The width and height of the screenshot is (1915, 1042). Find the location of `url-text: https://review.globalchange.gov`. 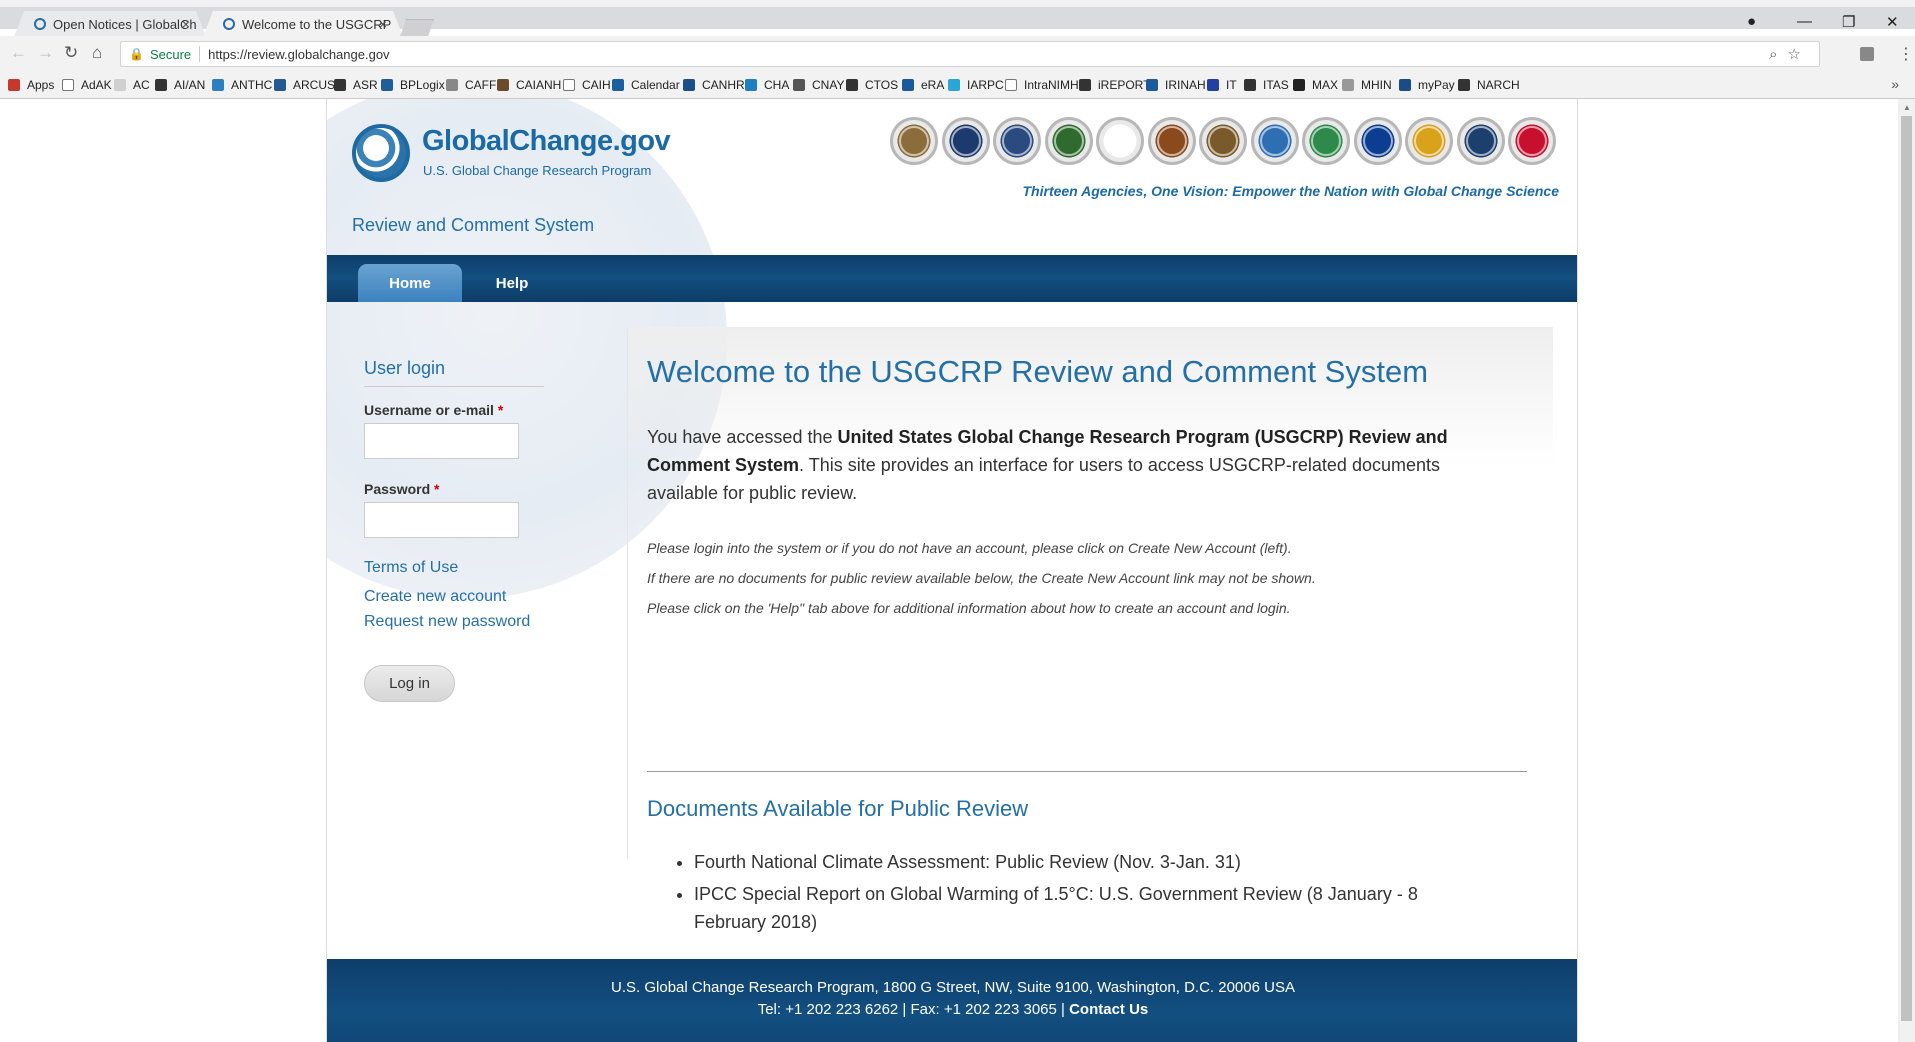

url-text: https://review.globalchange.gov is located at coordinates (298, 54).